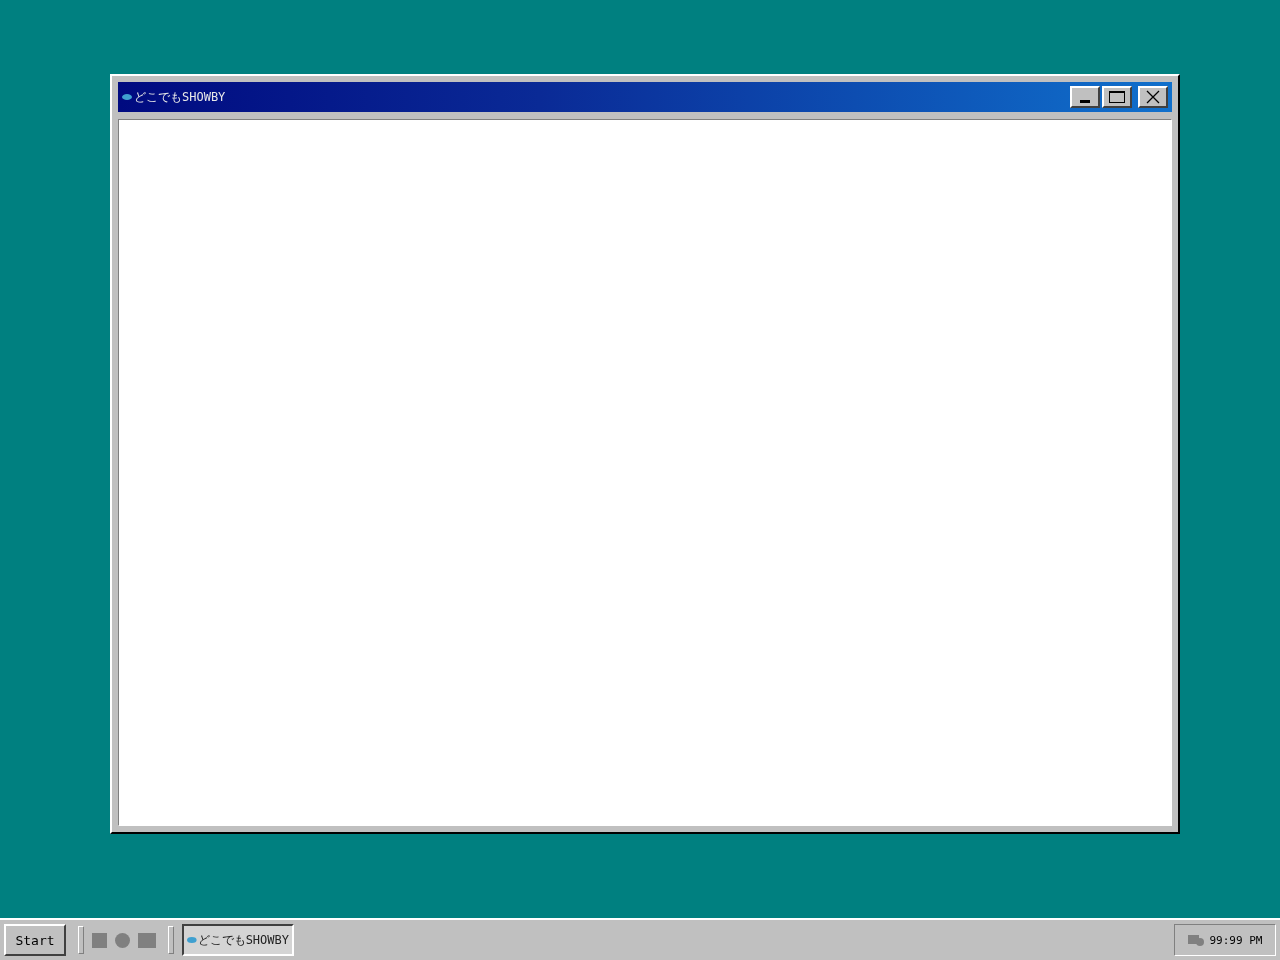 Image resolution: width=1280 pixels, height=960 pixels. What do you see at coordinates (180, 97) in the screenshot?
I see `window-title: どこでもSHOWBY` at bounding box center [180, 97].